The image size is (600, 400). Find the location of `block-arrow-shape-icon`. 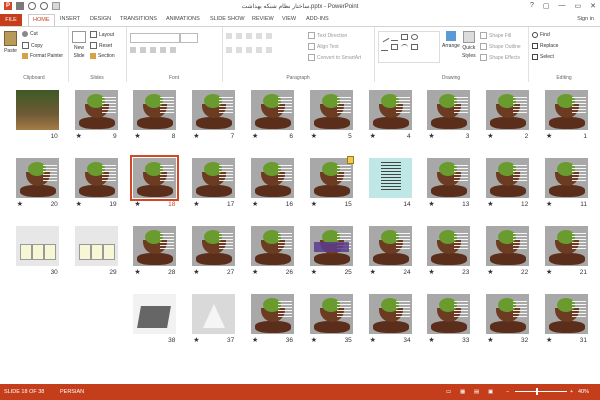

block-arrow-shape-icon is located at coordinates (394, 47).